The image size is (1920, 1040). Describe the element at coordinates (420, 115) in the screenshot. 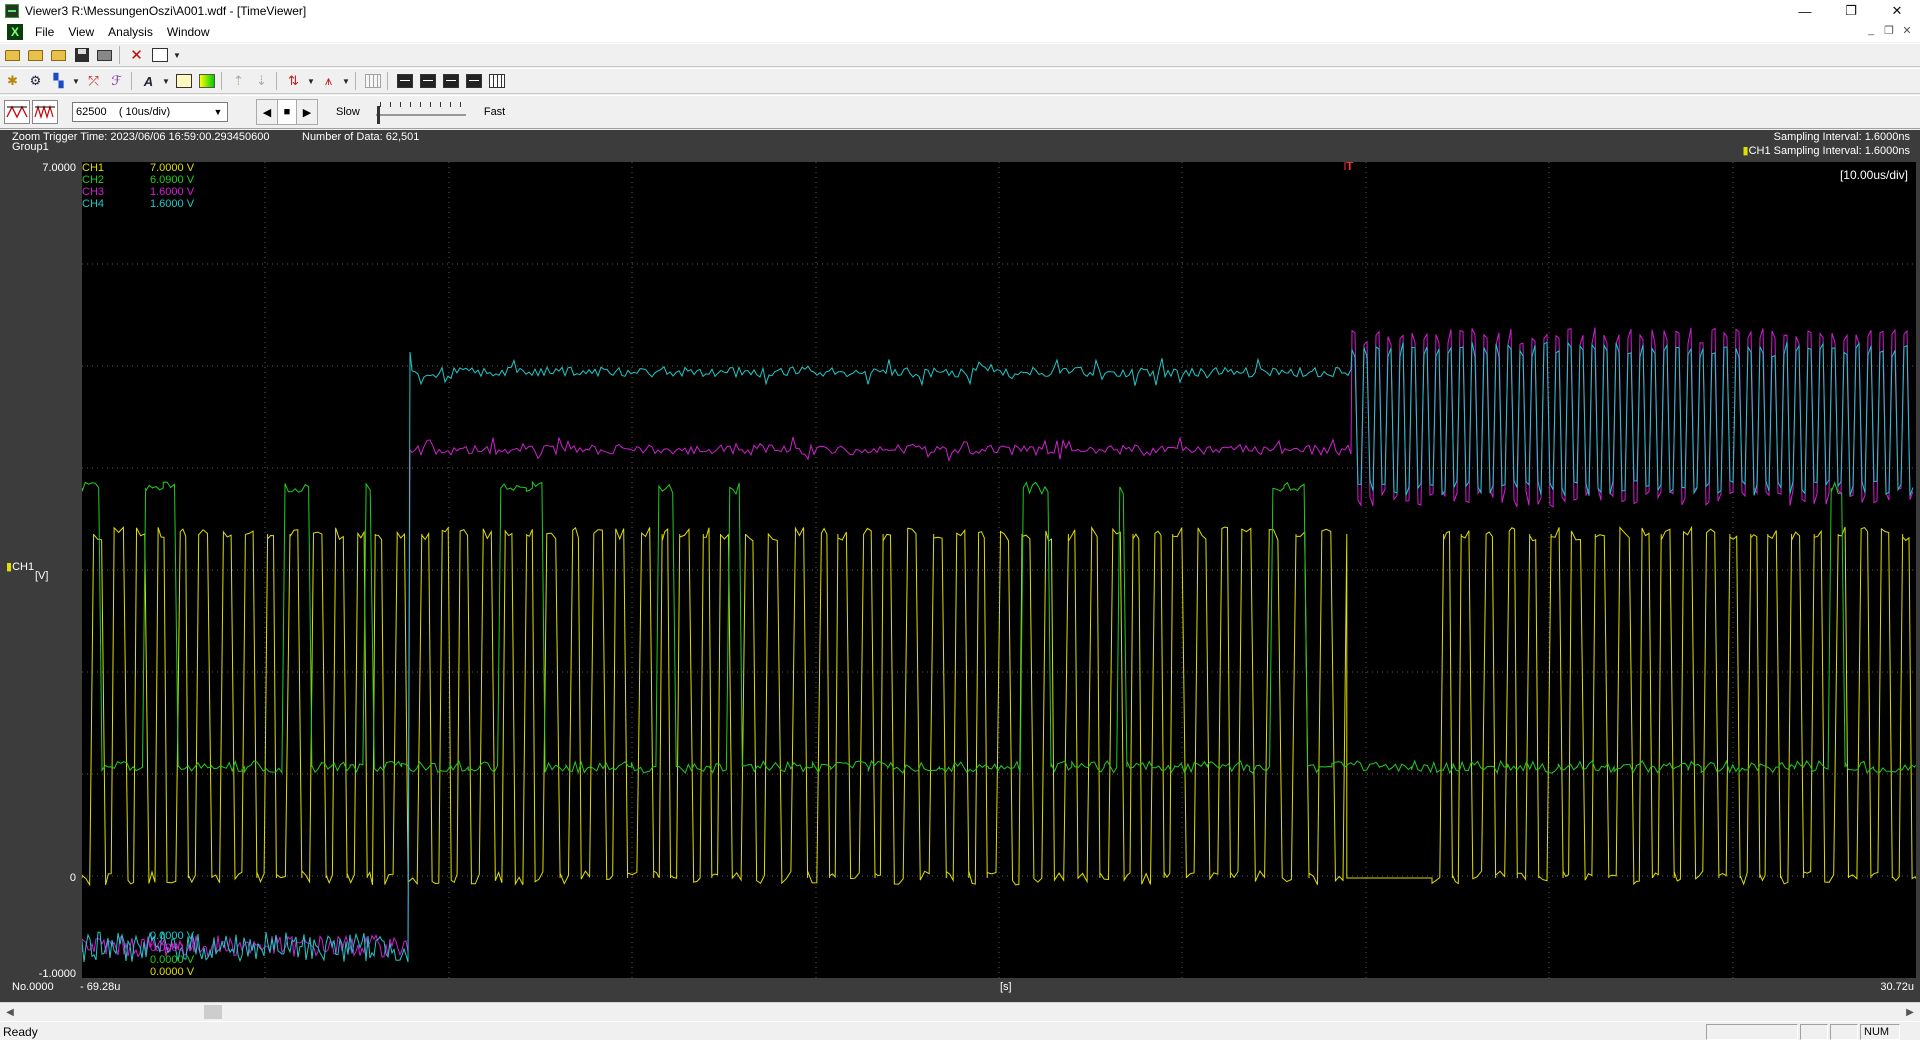

I see `slider-track` at that location.